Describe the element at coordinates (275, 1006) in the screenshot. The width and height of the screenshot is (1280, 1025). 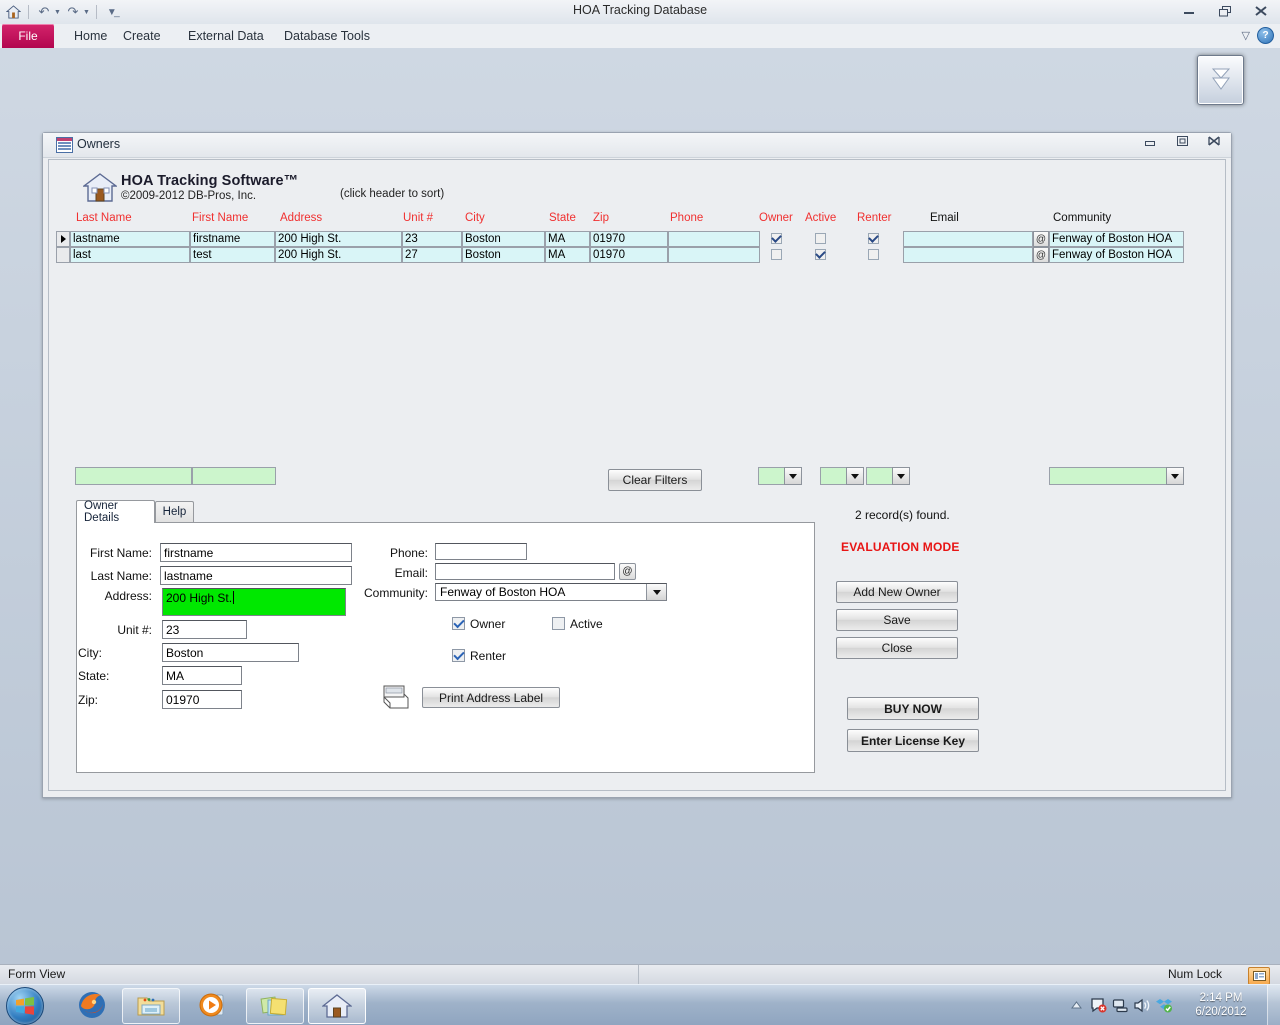
I see `sticky-notes-icon` at that location.